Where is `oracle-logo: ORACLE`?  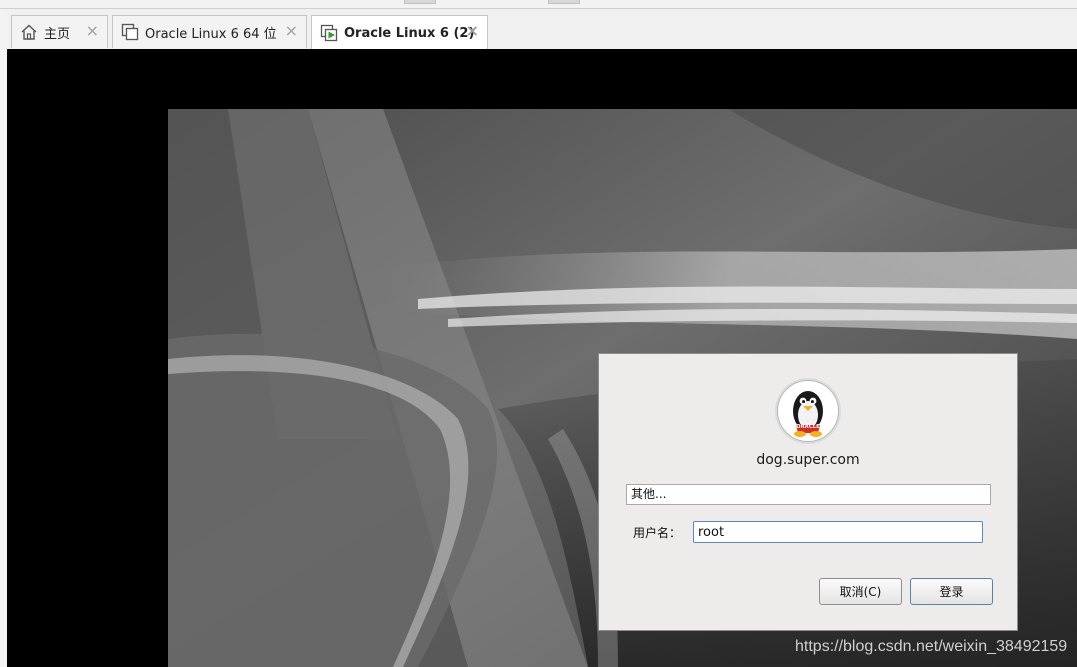 oracle-logo: ORACLE is located at coordinates (808, 427).